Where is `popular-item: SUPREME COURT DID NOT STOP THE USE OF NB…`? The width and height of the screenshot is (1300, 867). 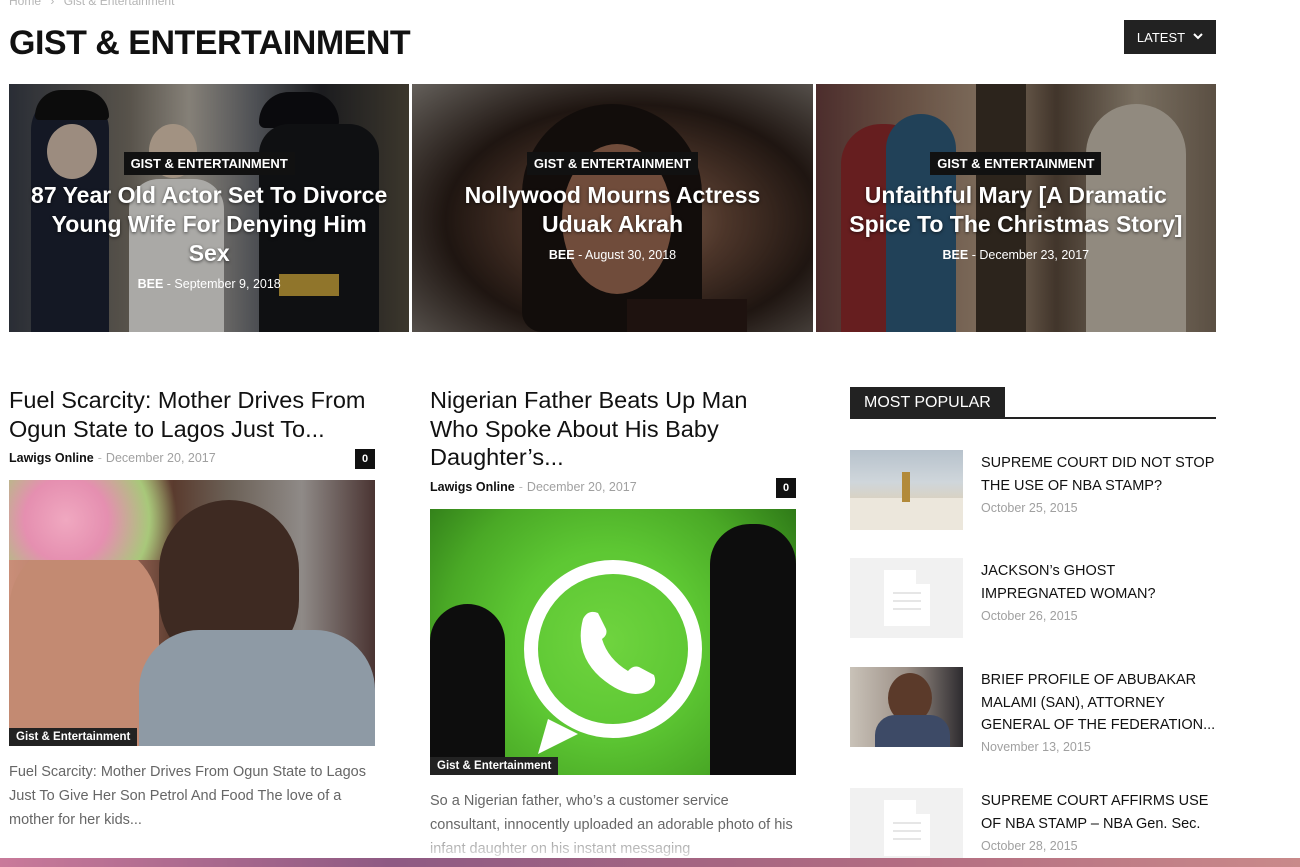 popular-item: SUPREME COURT DID NOT STOP THE USE OF NB… is located at coordinates (1033, 490).